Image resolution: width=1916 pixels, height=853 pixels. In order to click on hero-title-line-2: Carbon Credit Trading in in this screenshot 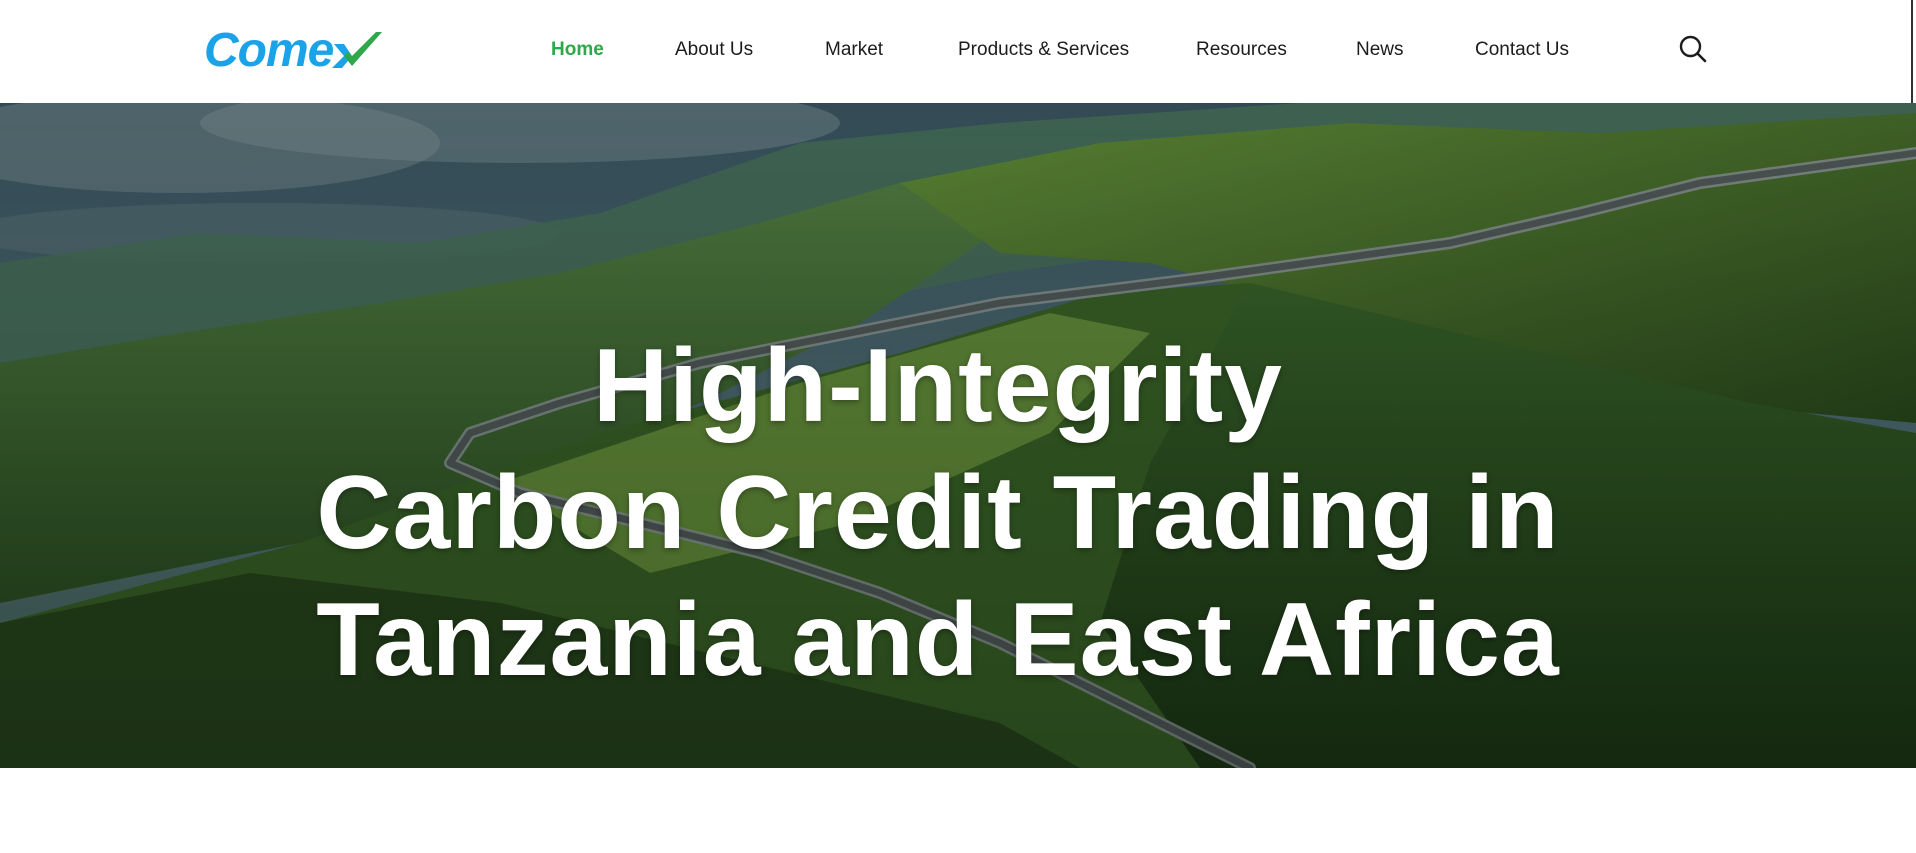, I will do `click(938, 512)`.